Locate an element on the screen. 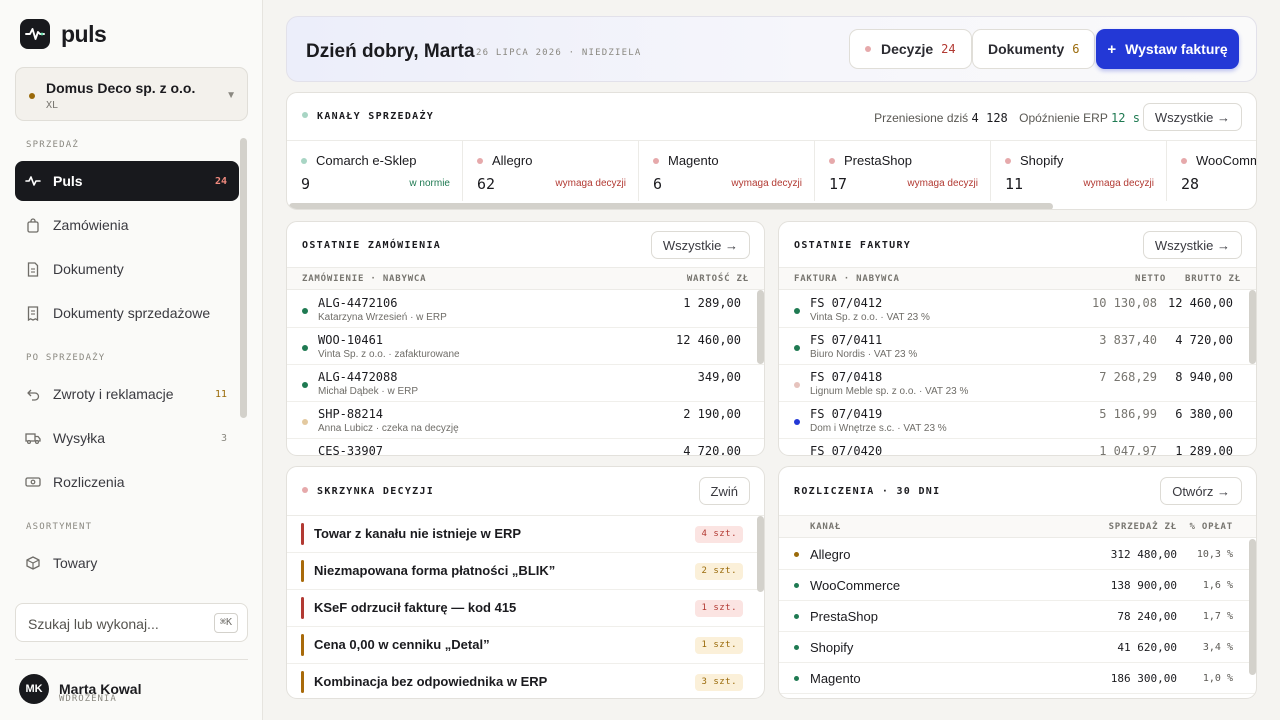 The height and width of the screenshot is (720, 1280). col-net: NETTO is located at coordinates (1151, 279).